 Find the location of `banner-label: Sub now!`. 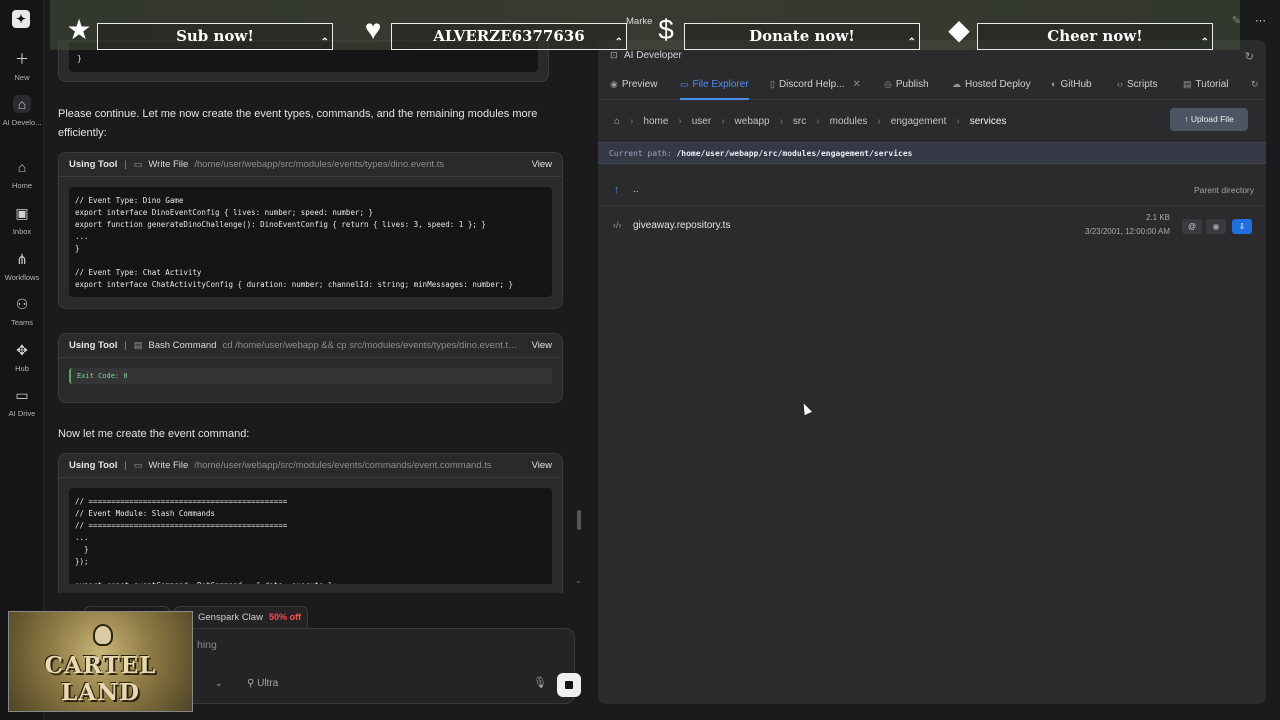

banner-label: Sub now! is located at coordinates (215, 36).